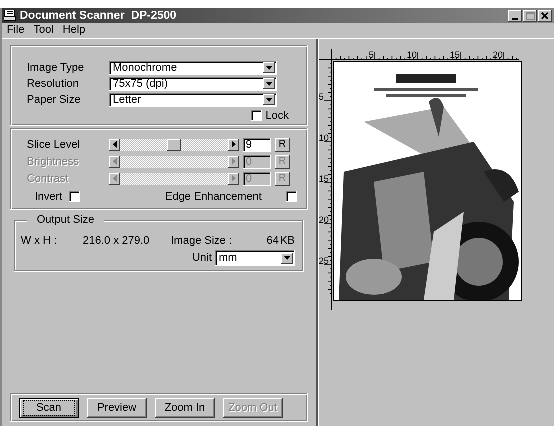 This screenshot has height=426, width=554. What do you see at coordinates (54, 100) in the screenshot?
I see `setting-label: Paper Size` at bounding box center [54, 100].